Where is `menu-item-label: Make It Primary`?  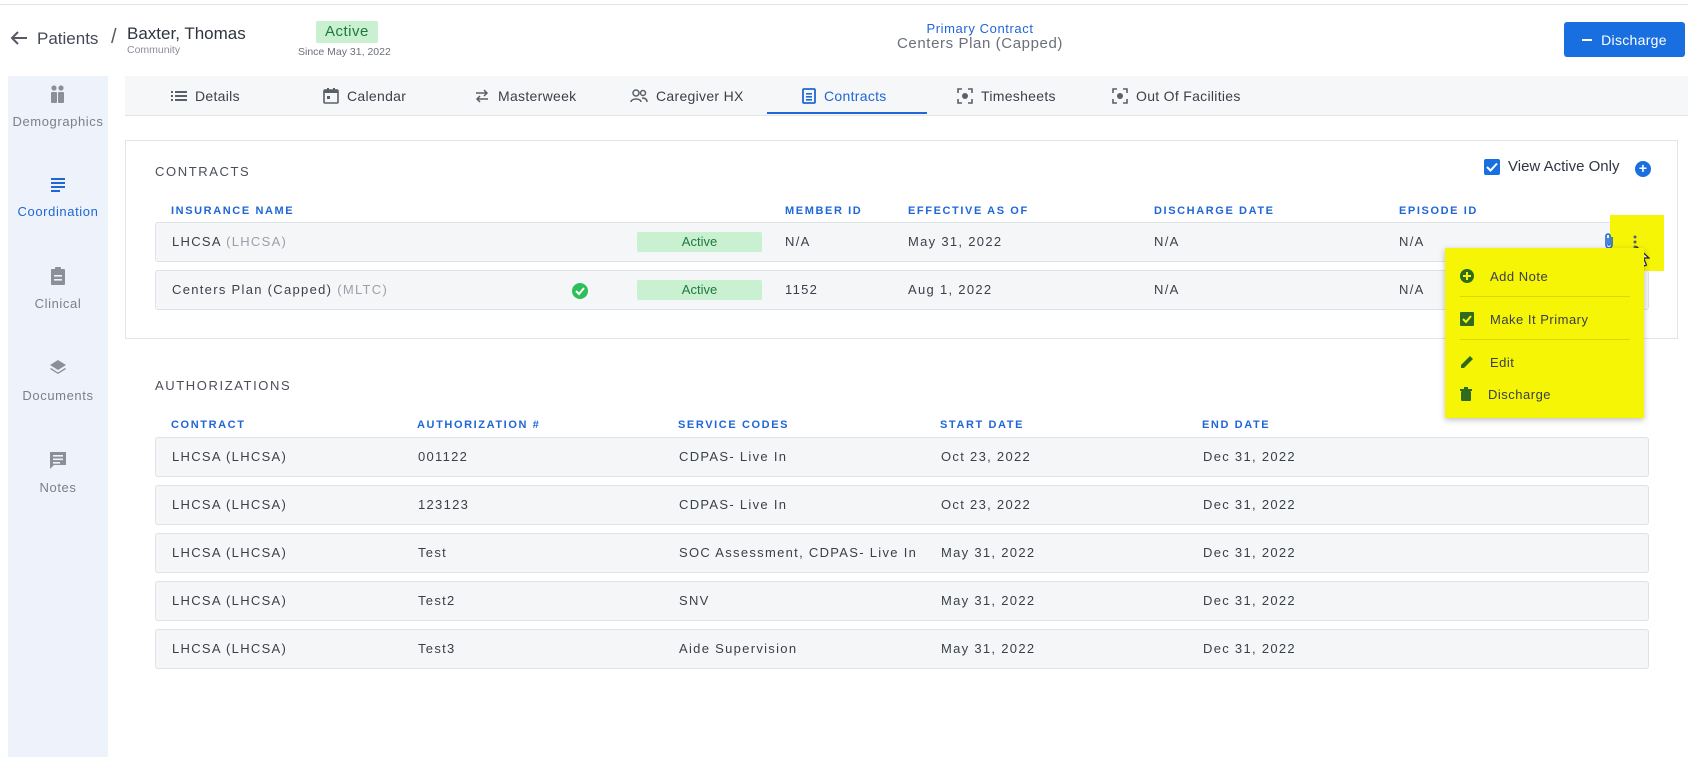
menu-item-label: Make It Primary is located at coordinates (1539, 319).